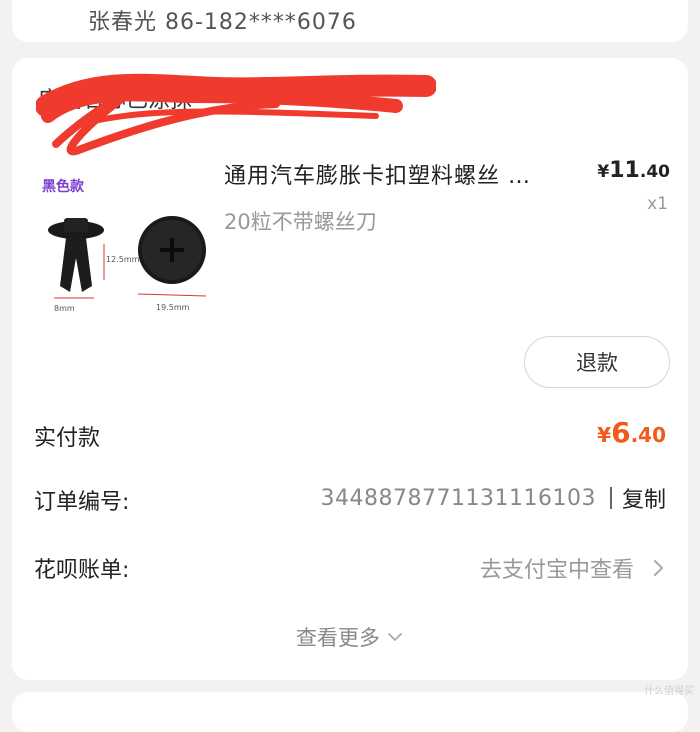  I want to click on price-symbol: ¥, so click(603, 172).